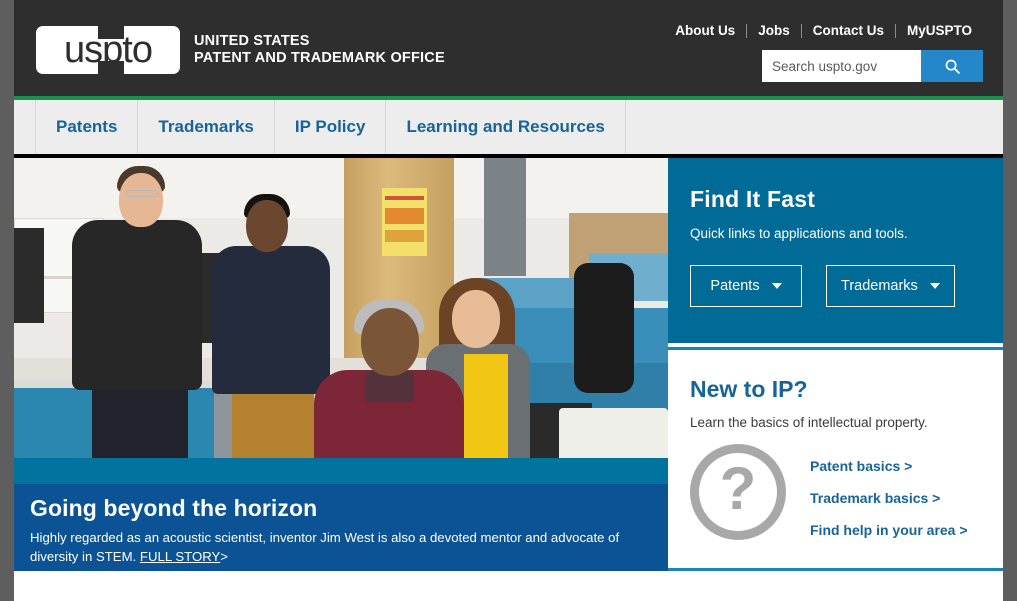  What do you see at coordinates (774, 30) in the screenshot?
I see `util-link-jobs: Jobs` at bounding box center [774, 30].